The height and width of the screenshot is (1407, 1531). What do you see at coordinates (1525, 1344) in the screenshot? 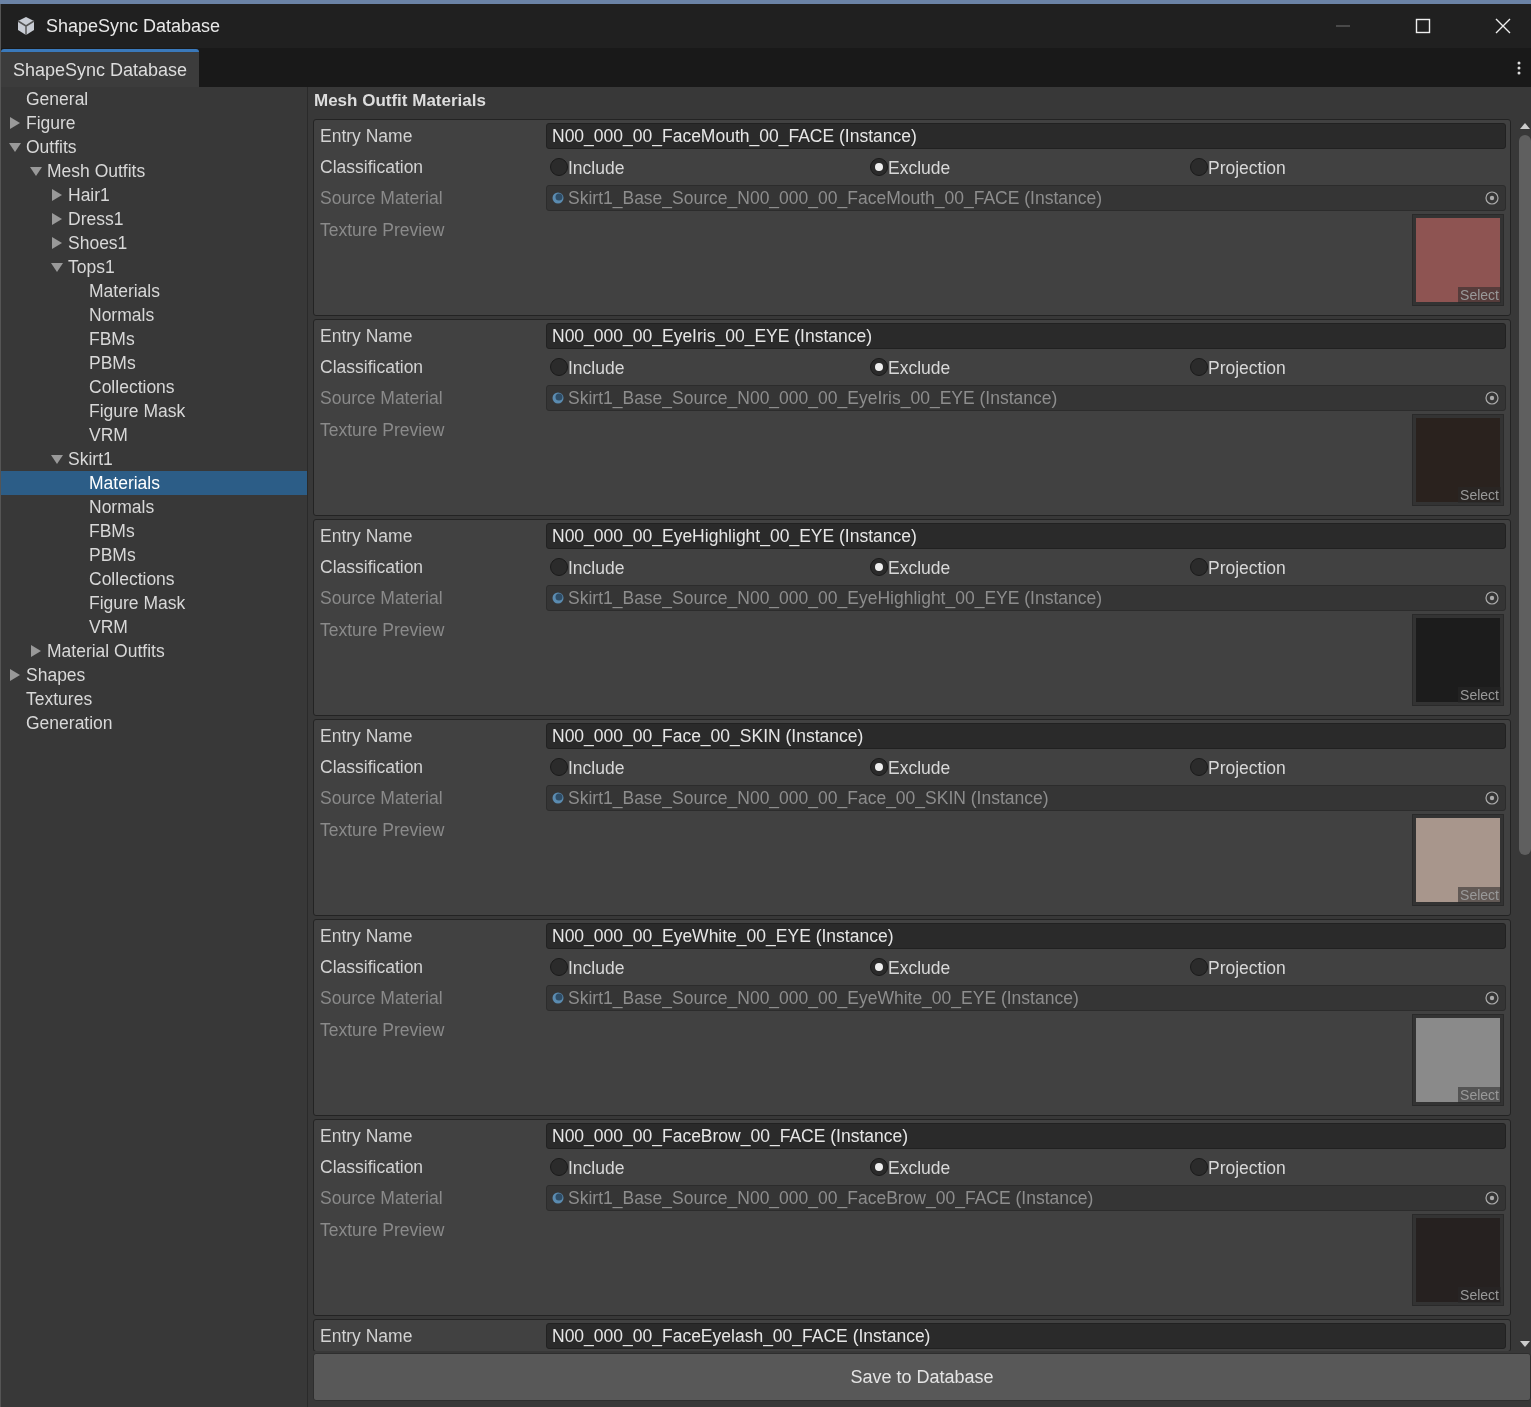
I see `scroll-down-icon` at bounding box center [1525, 1344].